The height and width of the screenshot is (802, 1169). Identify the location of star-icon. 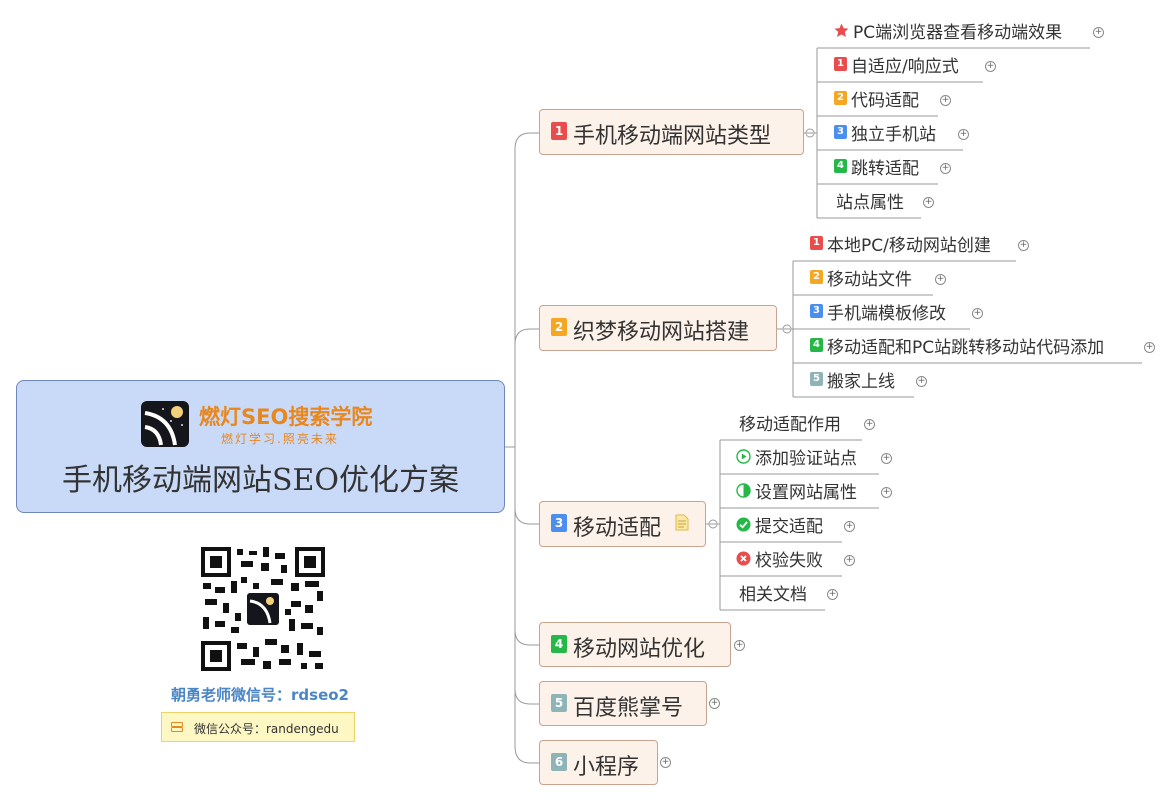
(841, 30).